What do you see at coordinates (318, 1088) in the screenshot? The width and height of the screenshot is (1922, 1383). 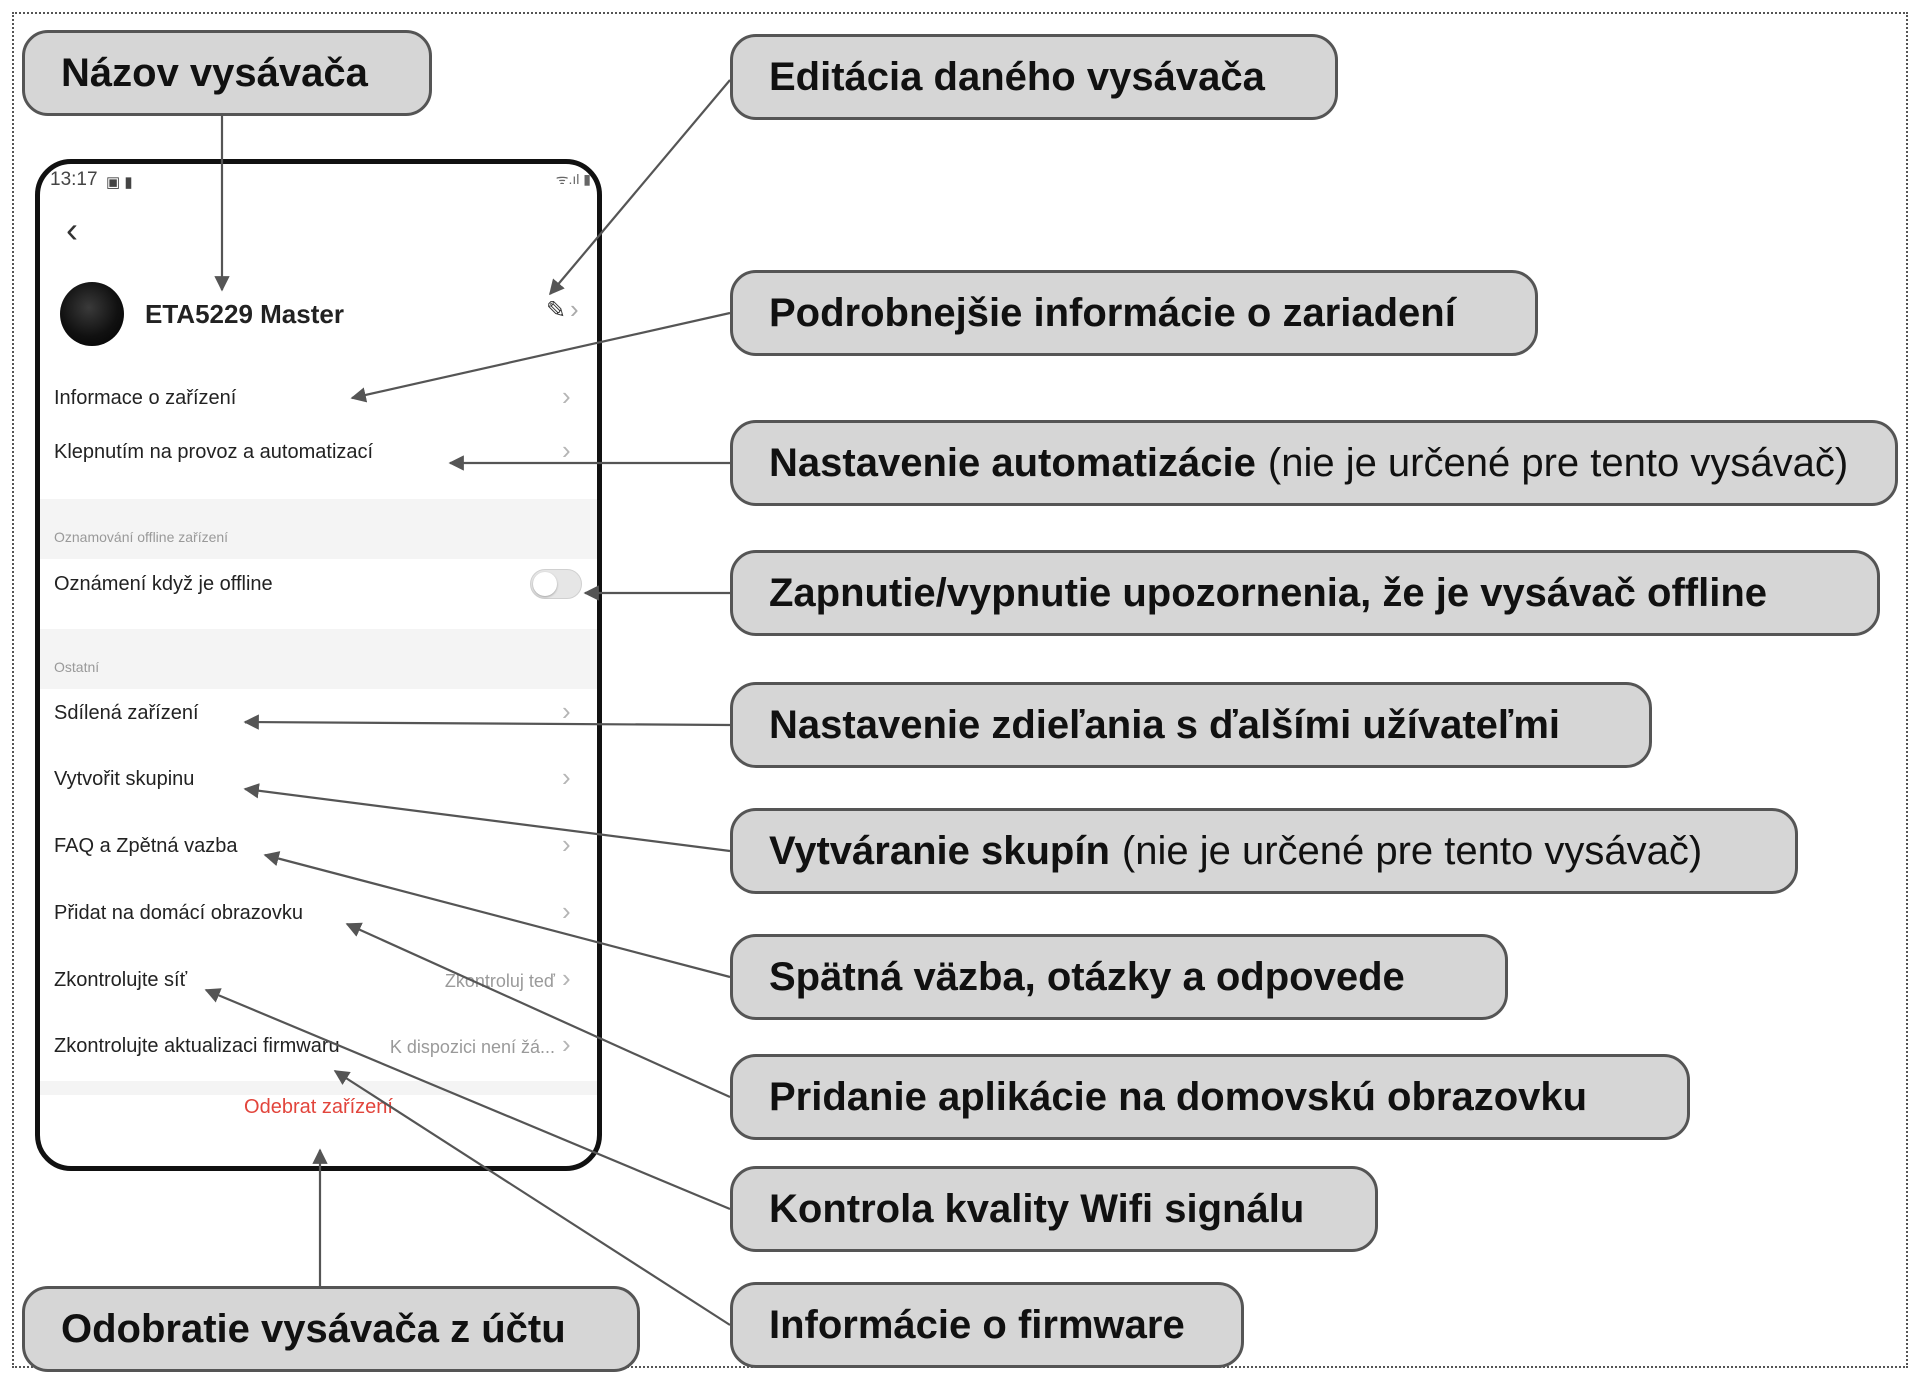 I see `divider-band` at bounding box center [318, 1088].